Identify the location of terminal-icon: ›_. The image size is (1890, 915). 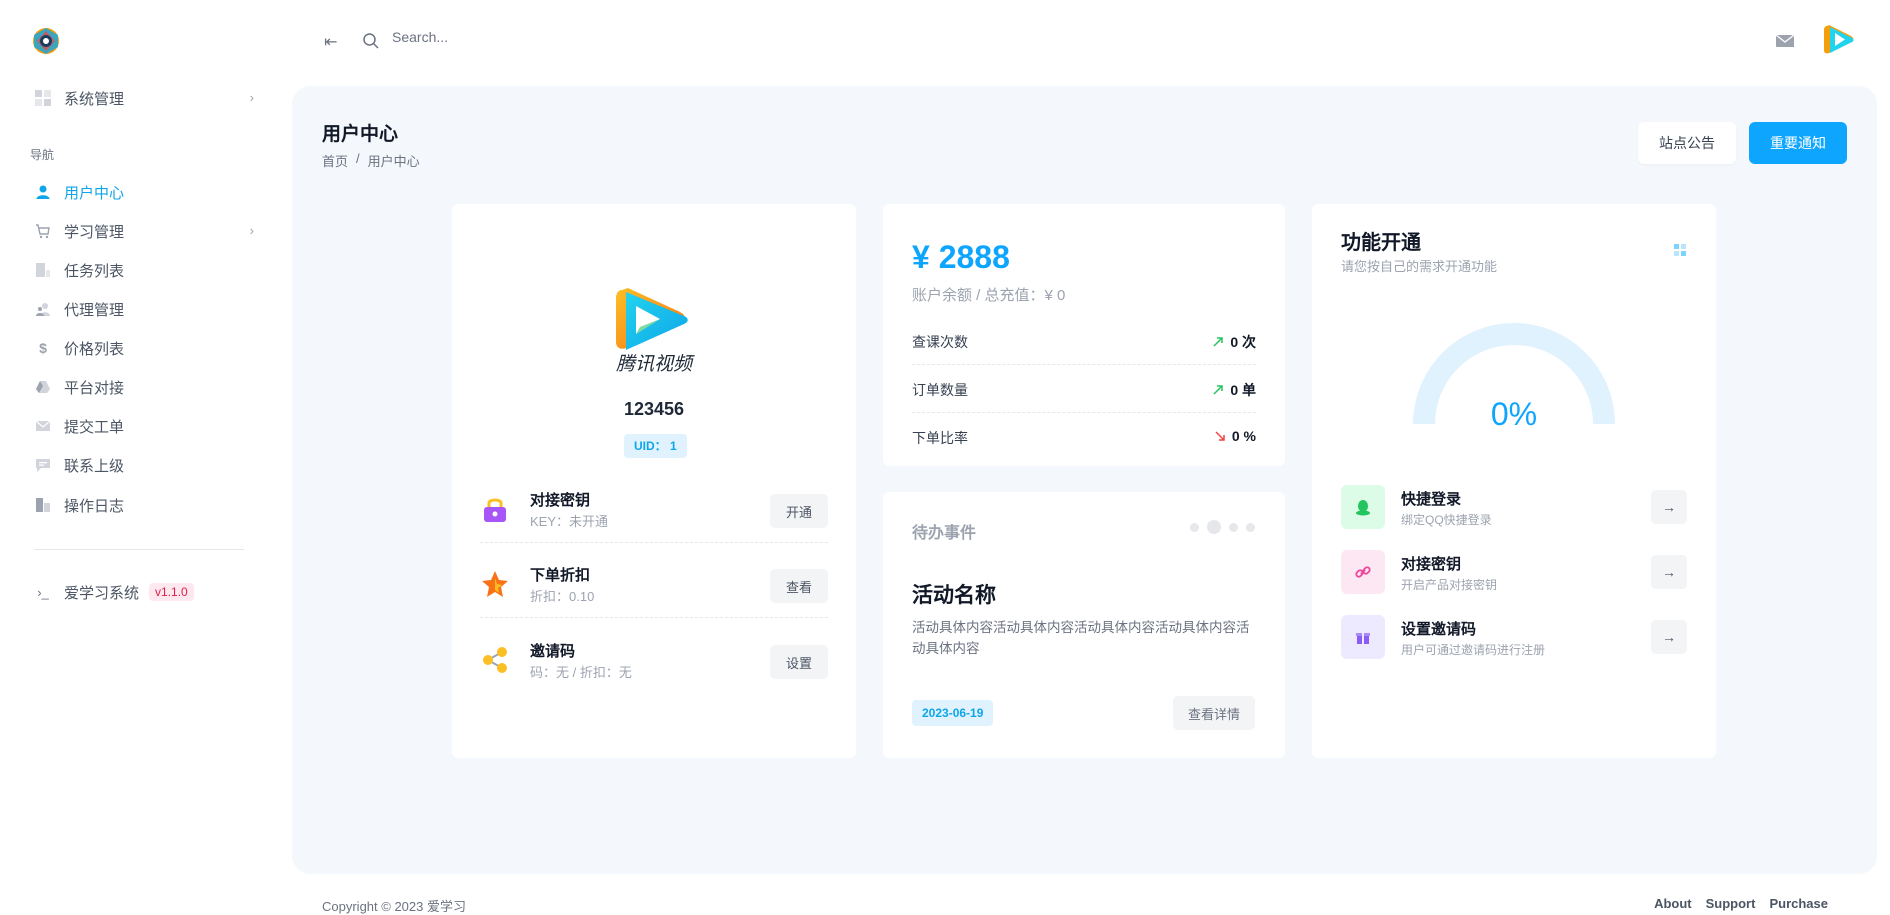
(43, 592).